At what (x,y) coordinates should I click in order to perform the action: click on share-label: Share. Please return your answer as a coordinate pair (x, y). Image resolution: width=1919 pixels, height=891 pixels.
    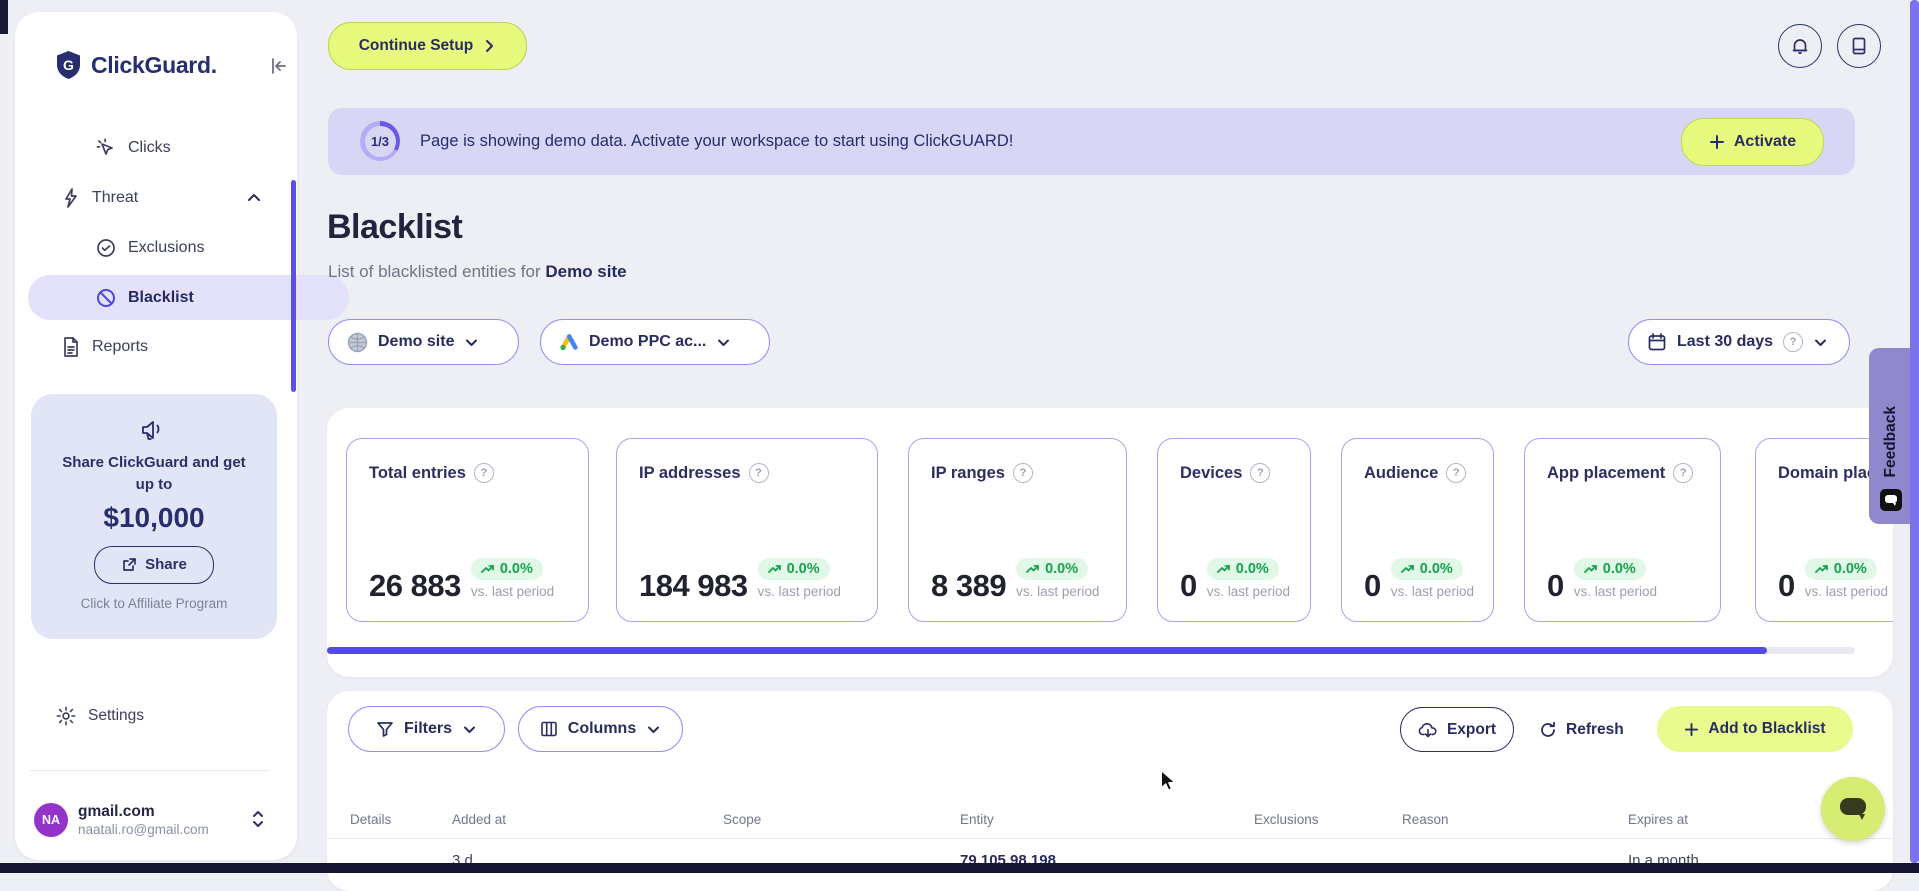
    Looking at the image, I should click on (166, 564).